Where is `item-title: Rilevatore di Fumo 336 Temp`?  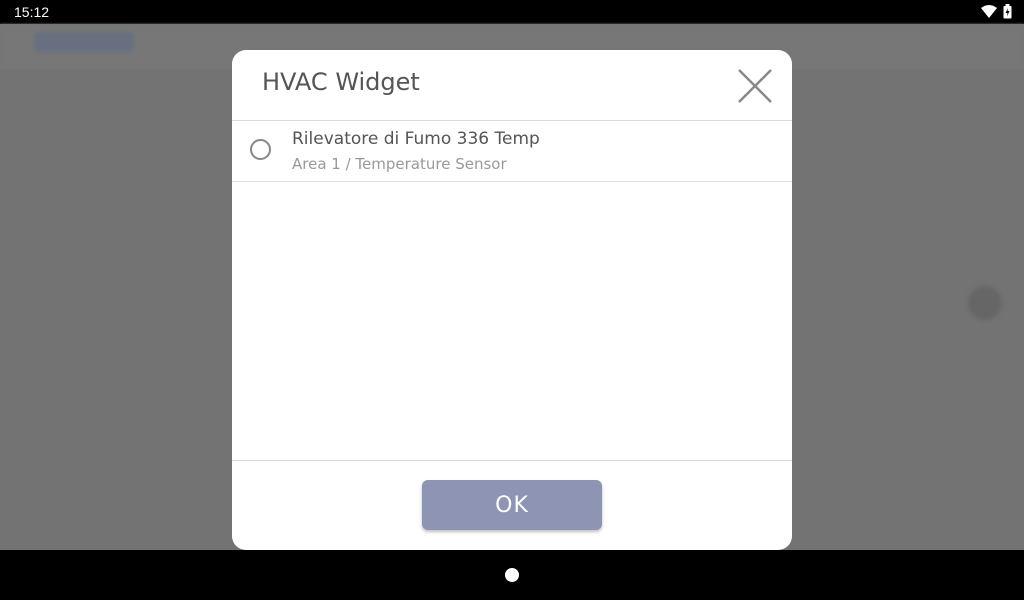
item-title: Rilevatore di Fumo 336 Temp is located at coordinates (416, 139).